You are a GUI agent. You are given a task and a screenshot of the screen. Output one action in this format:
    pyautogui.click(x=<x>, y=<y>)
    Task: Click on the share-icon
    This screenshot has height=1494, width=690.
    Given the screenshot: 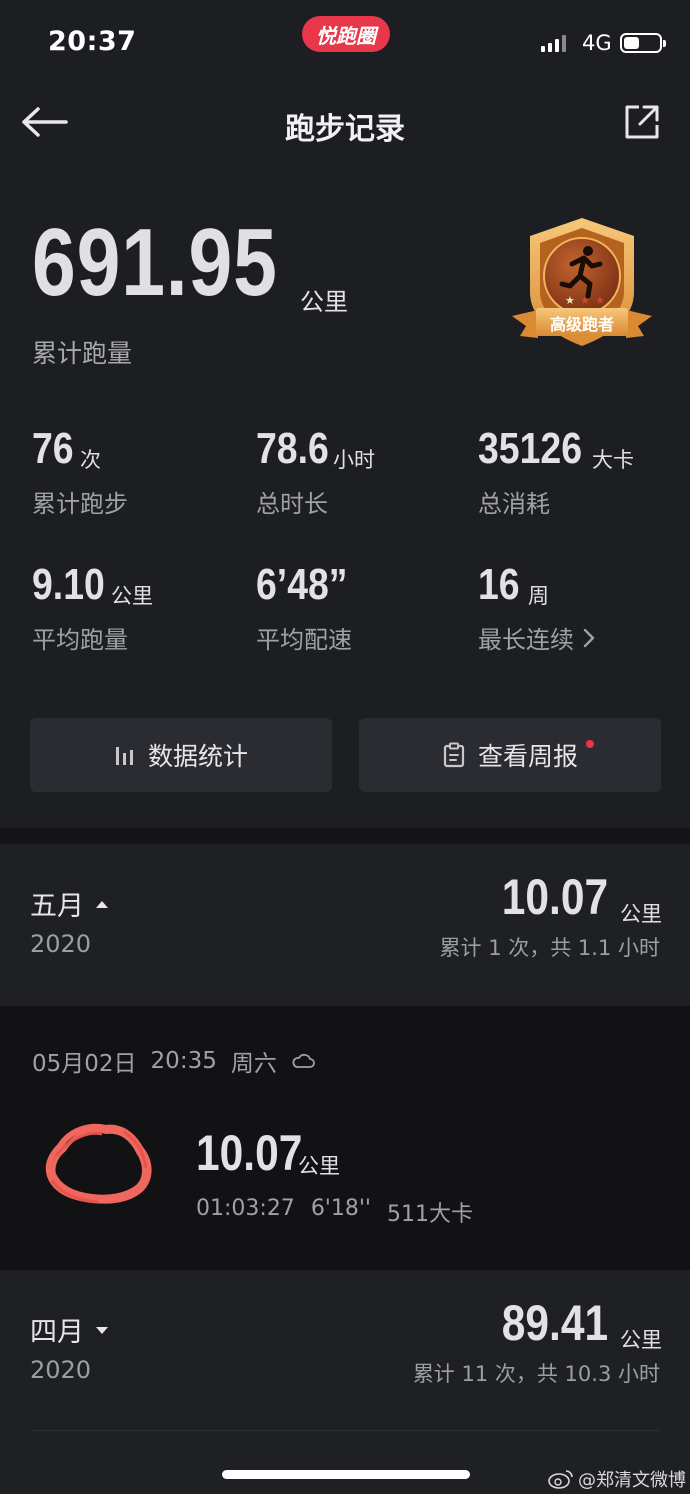 What is the action you would take?
    pyautogui.click(x=642, y=122)
    